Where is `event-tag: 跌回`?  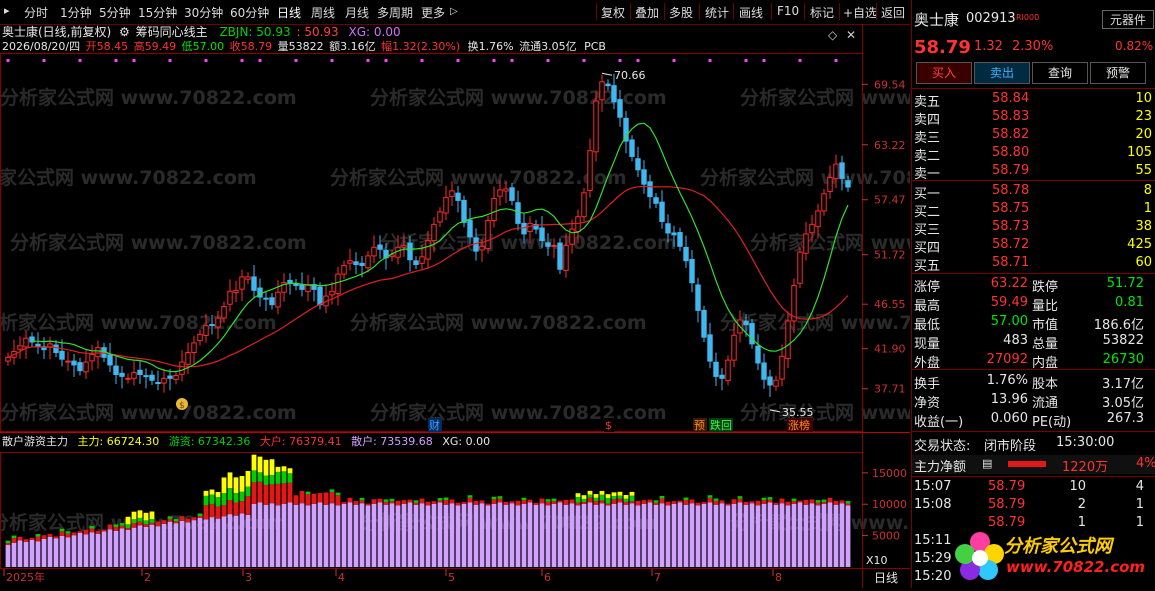
event-tag: 跌回 is located at coordinates (721, 425).